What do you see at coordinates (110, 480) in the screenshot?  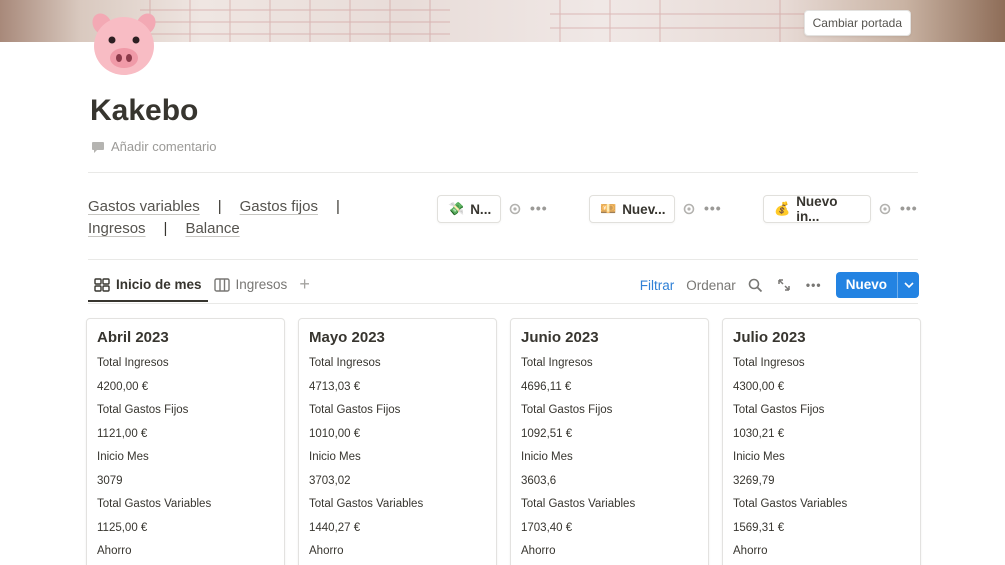 I see `card-property: 3079` at bounding box center [110, 480].